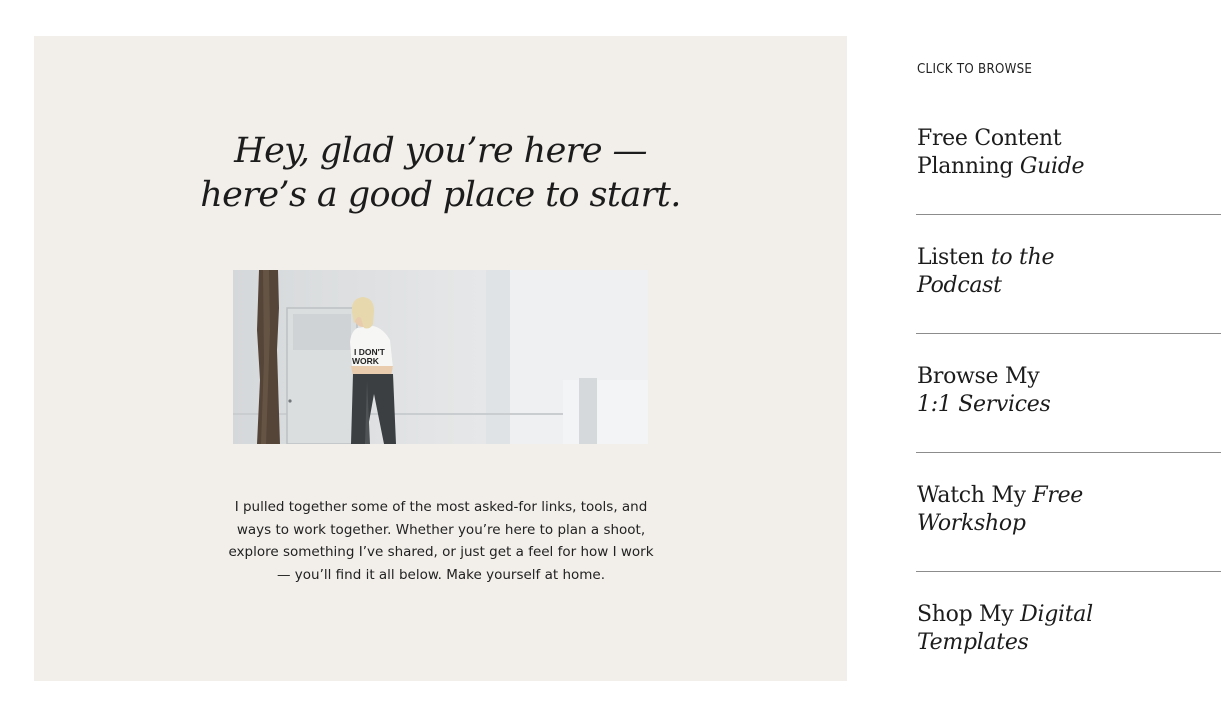 This screenshot has height=726, width=1221. I want to click on browse-item-line-1: Listen to the, so click(1069, 258).